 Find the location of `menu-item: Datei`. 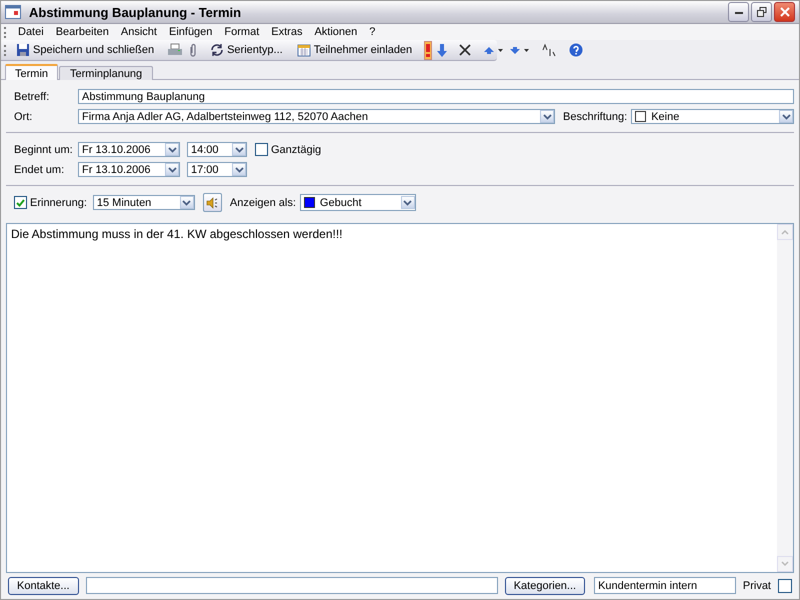

menu-item: Datei is located at coordinates (31, 32).